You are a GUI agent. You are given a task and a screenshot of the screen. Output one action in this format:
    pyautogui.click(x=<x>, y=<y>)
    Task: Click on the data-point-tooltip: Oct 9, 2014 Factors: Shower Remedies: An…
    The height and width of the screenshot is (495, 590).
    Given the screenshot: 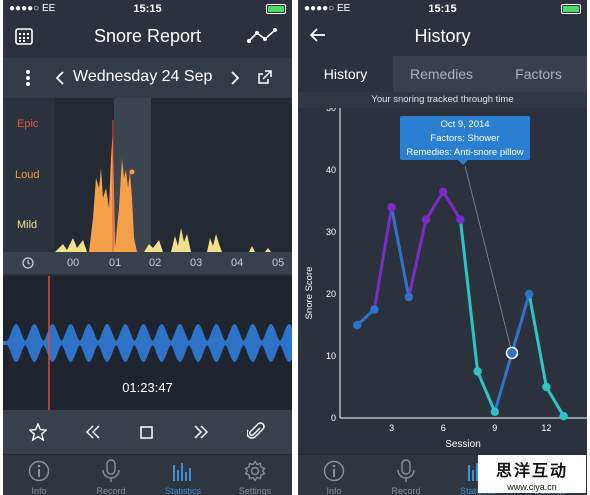 What is the action you would take?
    pyautogui.click(x=465, y=140)
    